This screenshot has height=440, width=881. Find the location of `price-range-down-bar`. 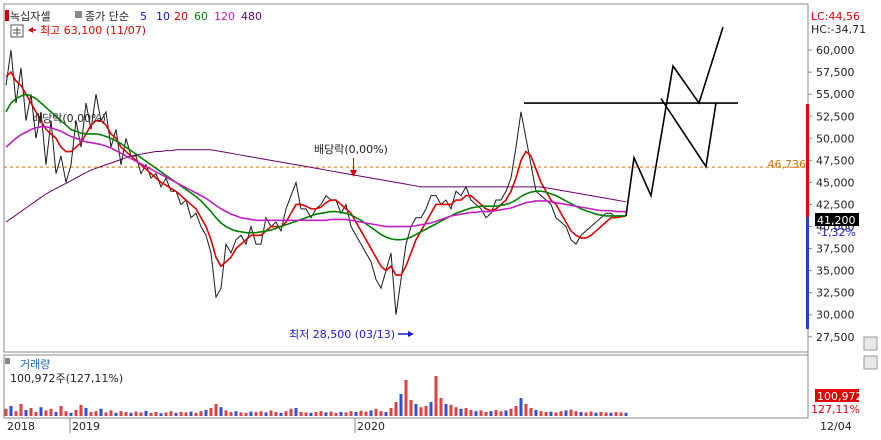

price-range-down-bar is located at coordinates (807, 273).